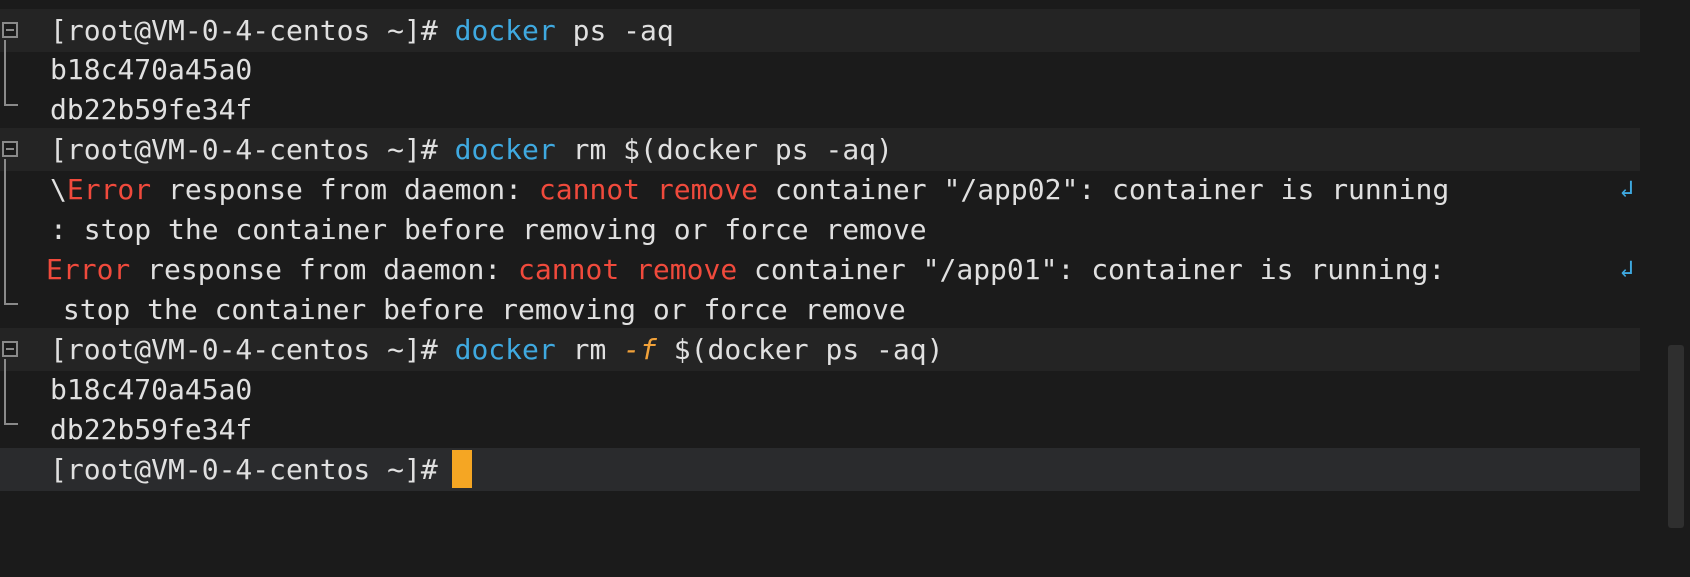  Describe the element at coordinates (724, 149) in the screenshot. I see `command-args: rm $(docker ps -aq)` at that location.